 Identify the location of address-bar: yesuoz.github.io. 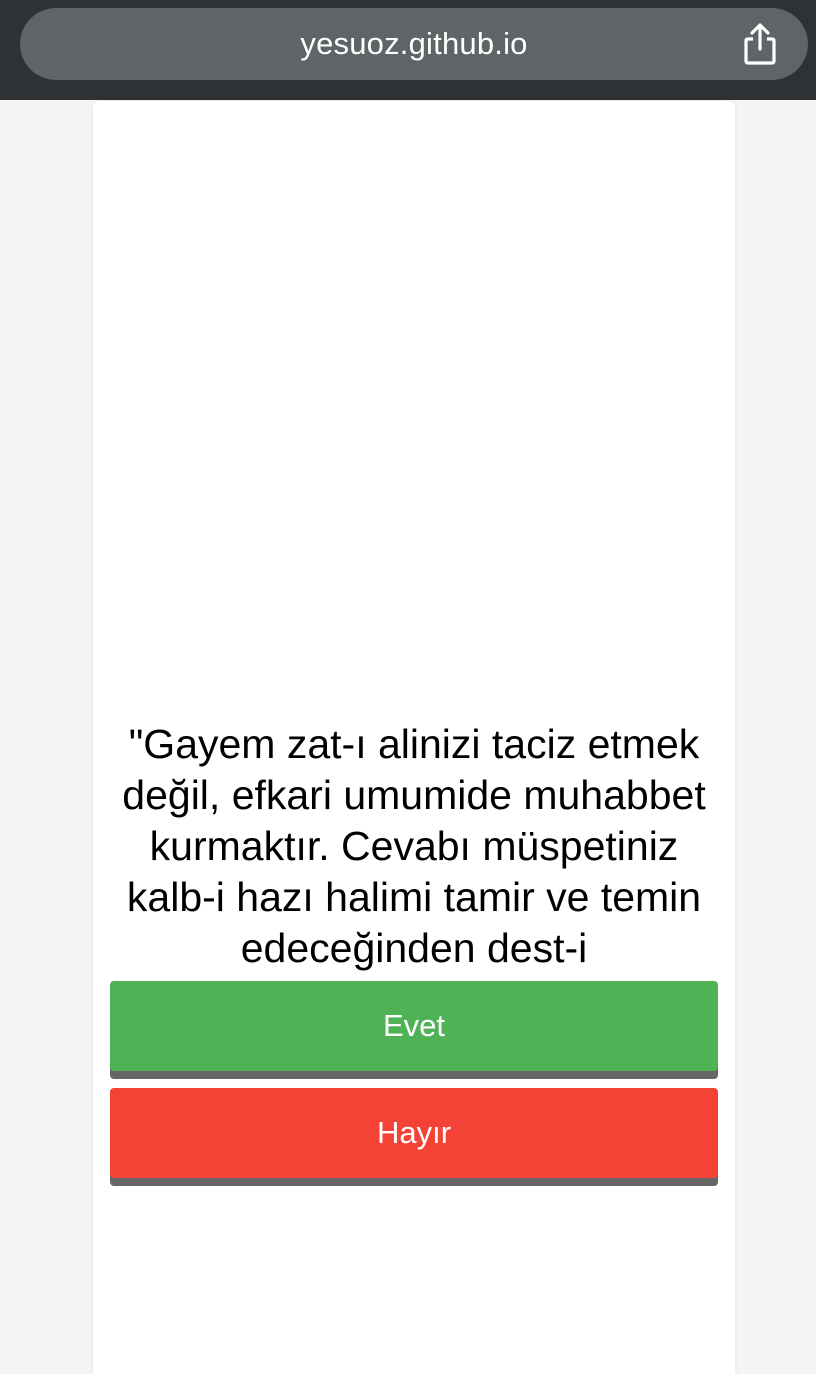
(414, 44).